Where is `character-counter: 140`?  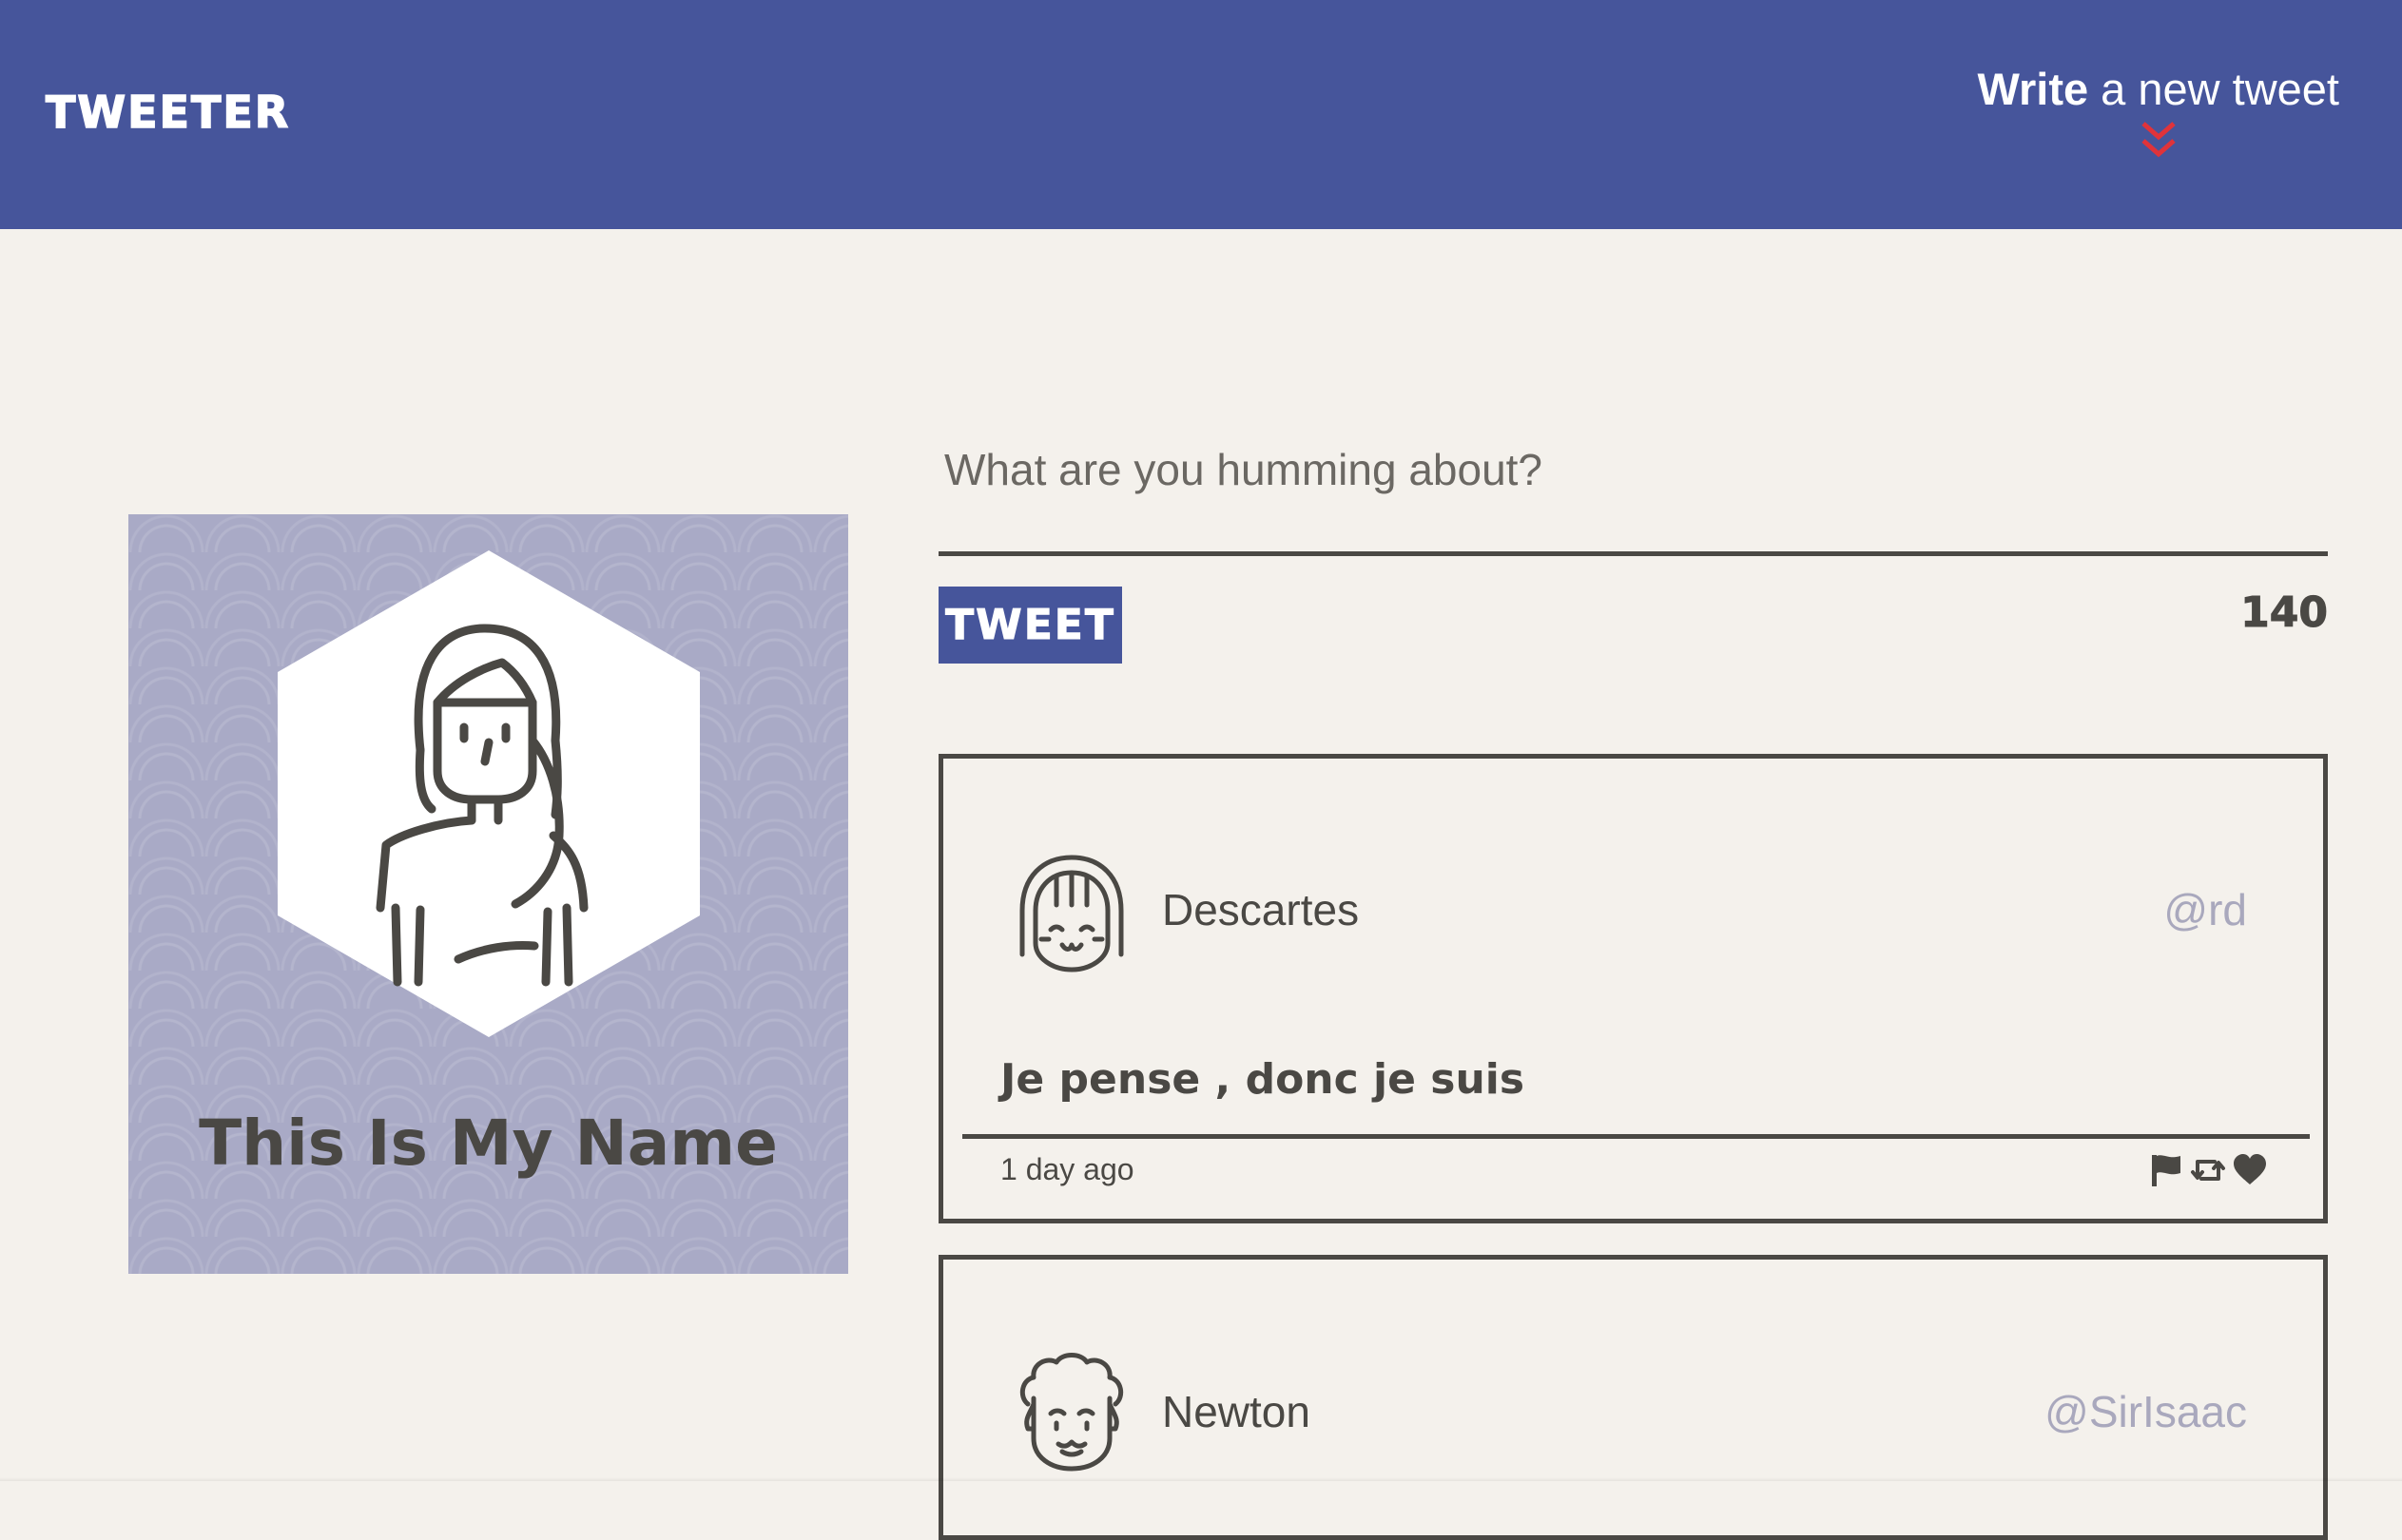
character-counter: 140 is located at coordinates (2284, 613).